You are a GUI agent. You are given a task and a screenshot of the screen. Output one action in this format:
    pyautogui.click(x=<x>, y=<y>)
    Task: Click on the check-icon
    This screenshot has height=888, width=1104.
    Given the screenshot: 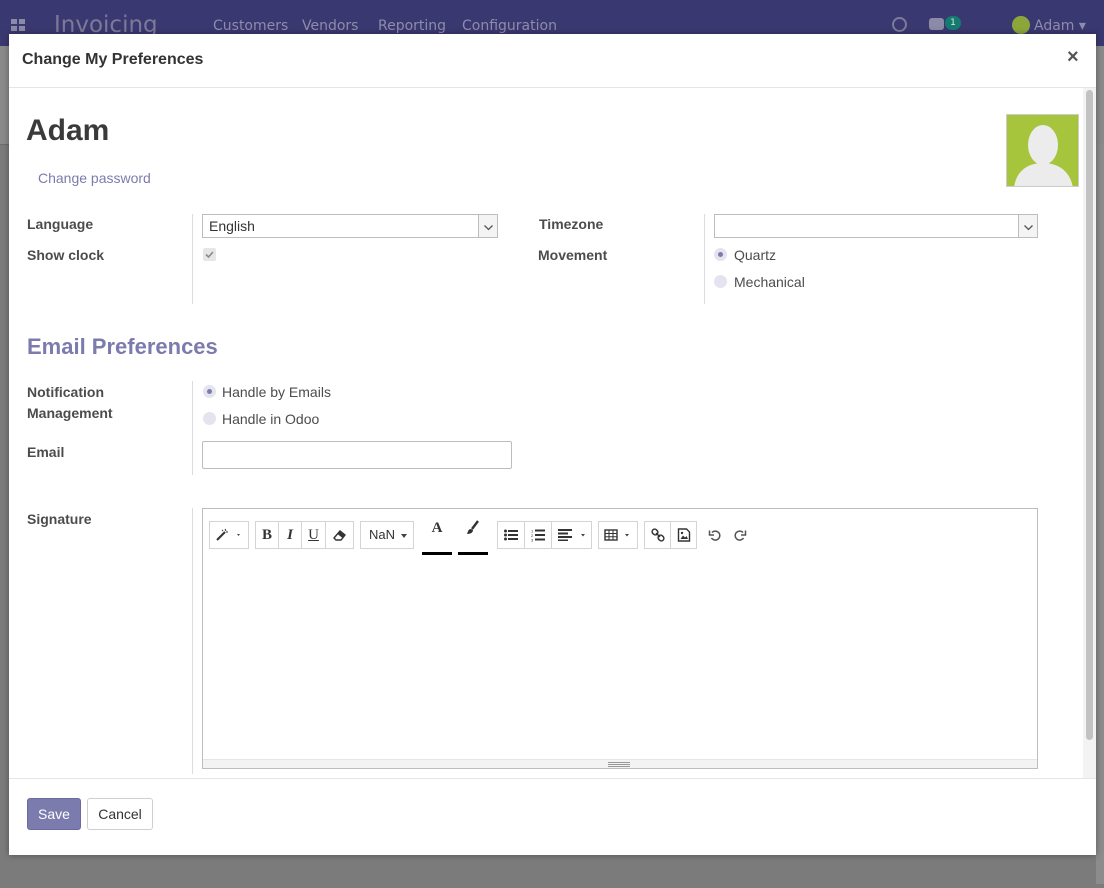 What is the action you would take?
    pyautogui.click(x=209, y=255)
    